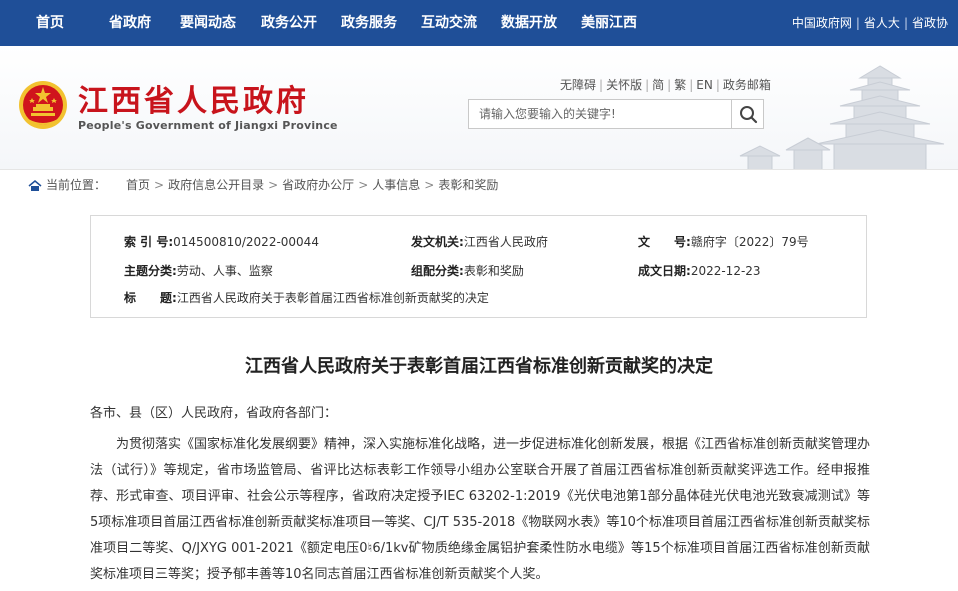 The image size is (958, 591). What do you see at coordinates (624, 85) in the screenshot?
I see `care-mode-link: 关怀版` at bounding box center [624, 85].